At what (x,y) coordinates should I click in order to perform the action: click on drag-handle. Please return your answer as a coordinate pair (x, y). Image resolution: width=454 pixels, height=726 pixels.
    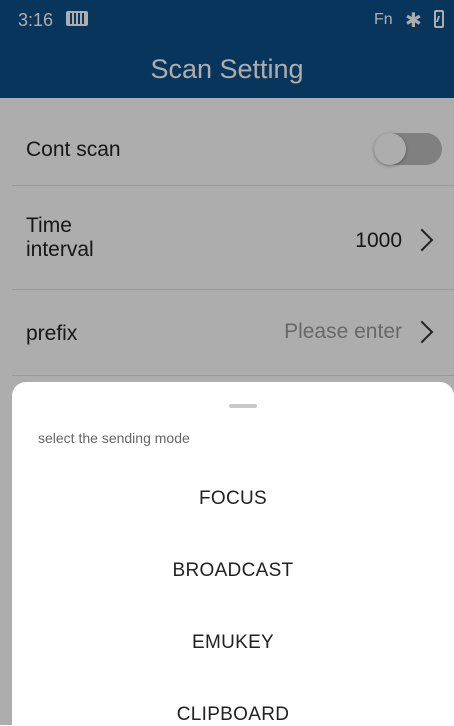
    Looking at the image, I should click on (243, 406).